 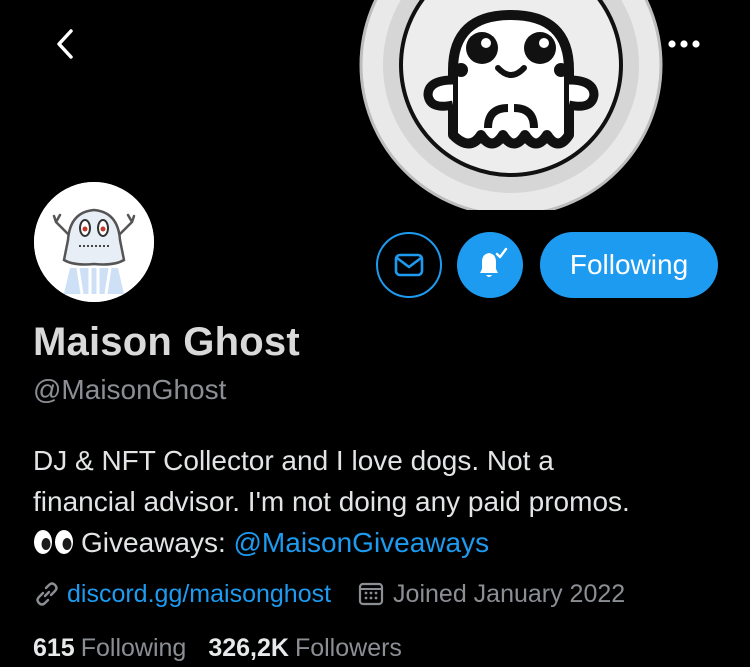 I want to click on back-button, so click(x=66, y=44).